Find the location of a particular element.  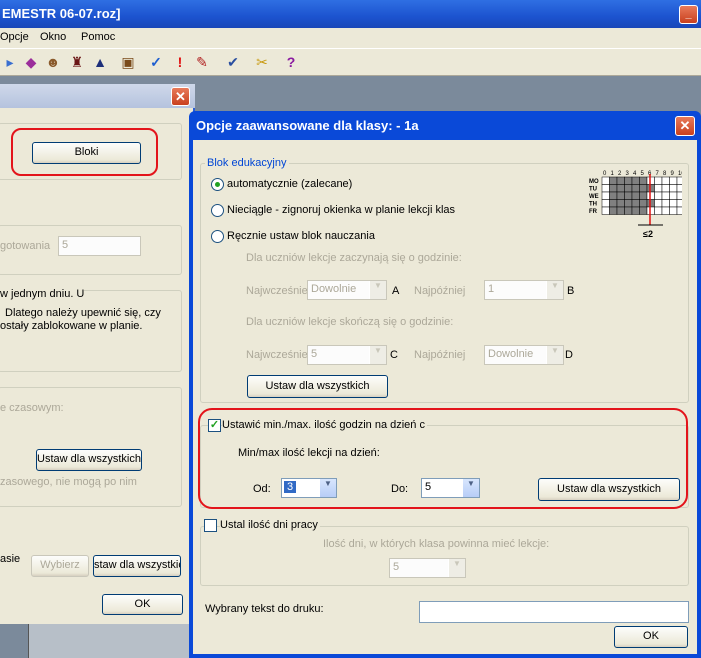

end-latest-label: Najpóźniej is located at coordinates (440, 355).